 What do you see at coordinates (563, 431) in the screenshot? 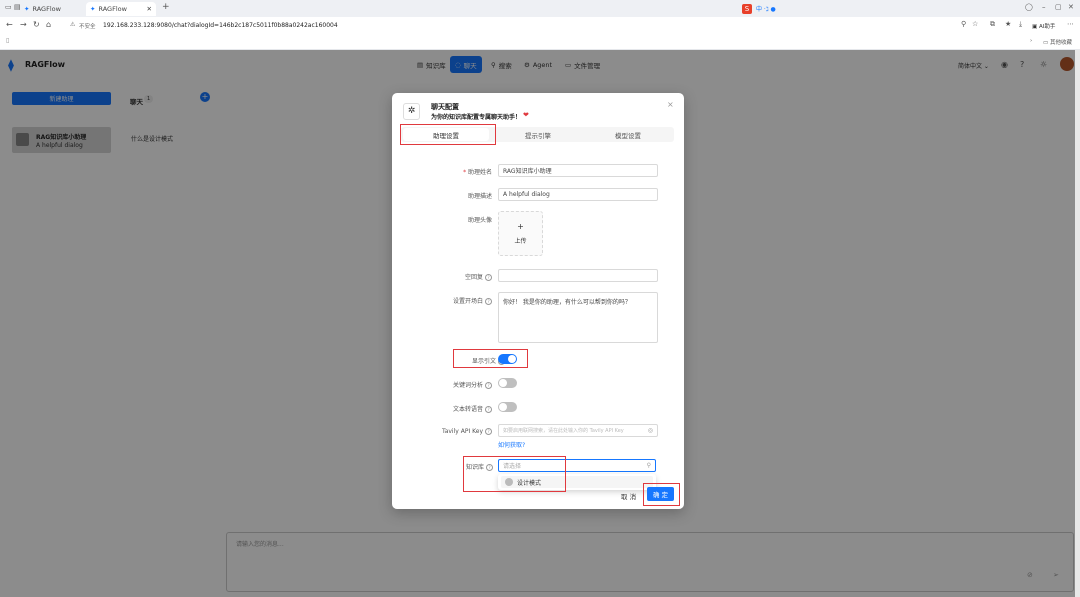
I see `tavily-placeholder: 如要启用联网搜索，请在此处输入你的 Tavily API Key` at bounding box center [563, 431].